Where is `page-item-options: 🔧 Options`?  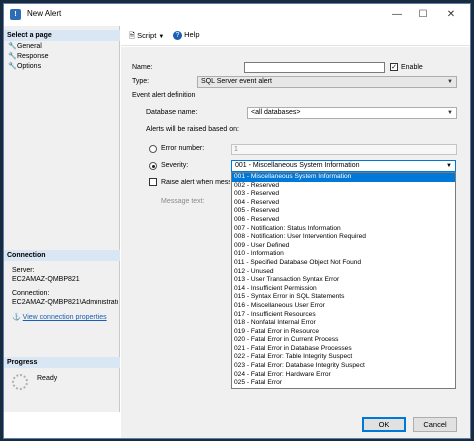 page-item-options: 🔧 Options is located at coordinates (24, 66).